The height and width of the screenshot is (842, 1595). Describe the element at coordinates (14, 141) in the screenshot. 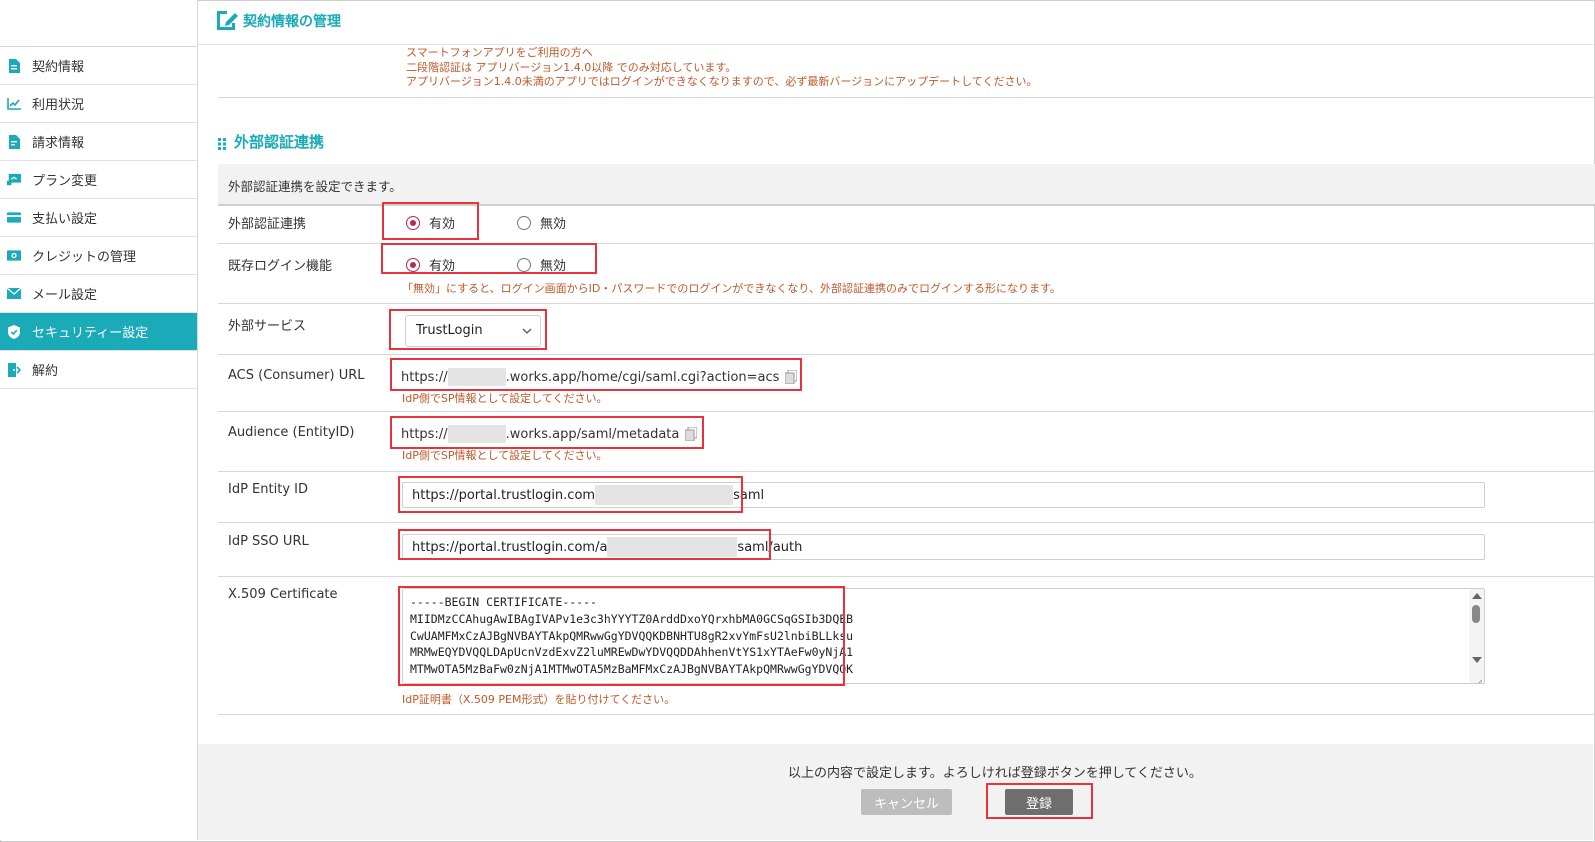

I see `invoice-icon` at that location.